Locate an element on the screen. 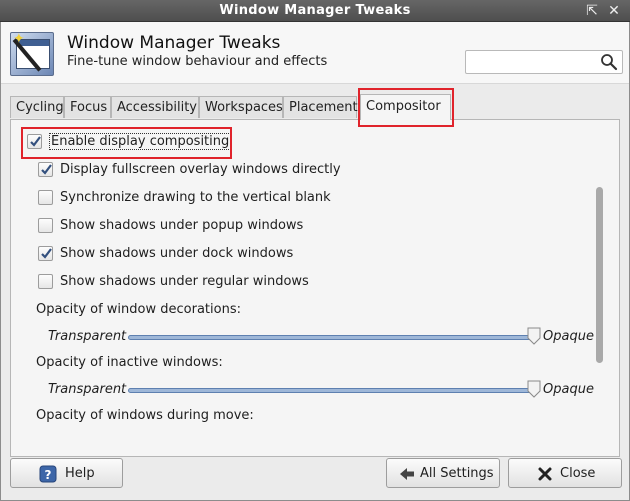 Image resolution: width=630 pixels, height=501 pixels. enable-compositing-checkbox: Enable display compositing is located at coordinates (129, 143).